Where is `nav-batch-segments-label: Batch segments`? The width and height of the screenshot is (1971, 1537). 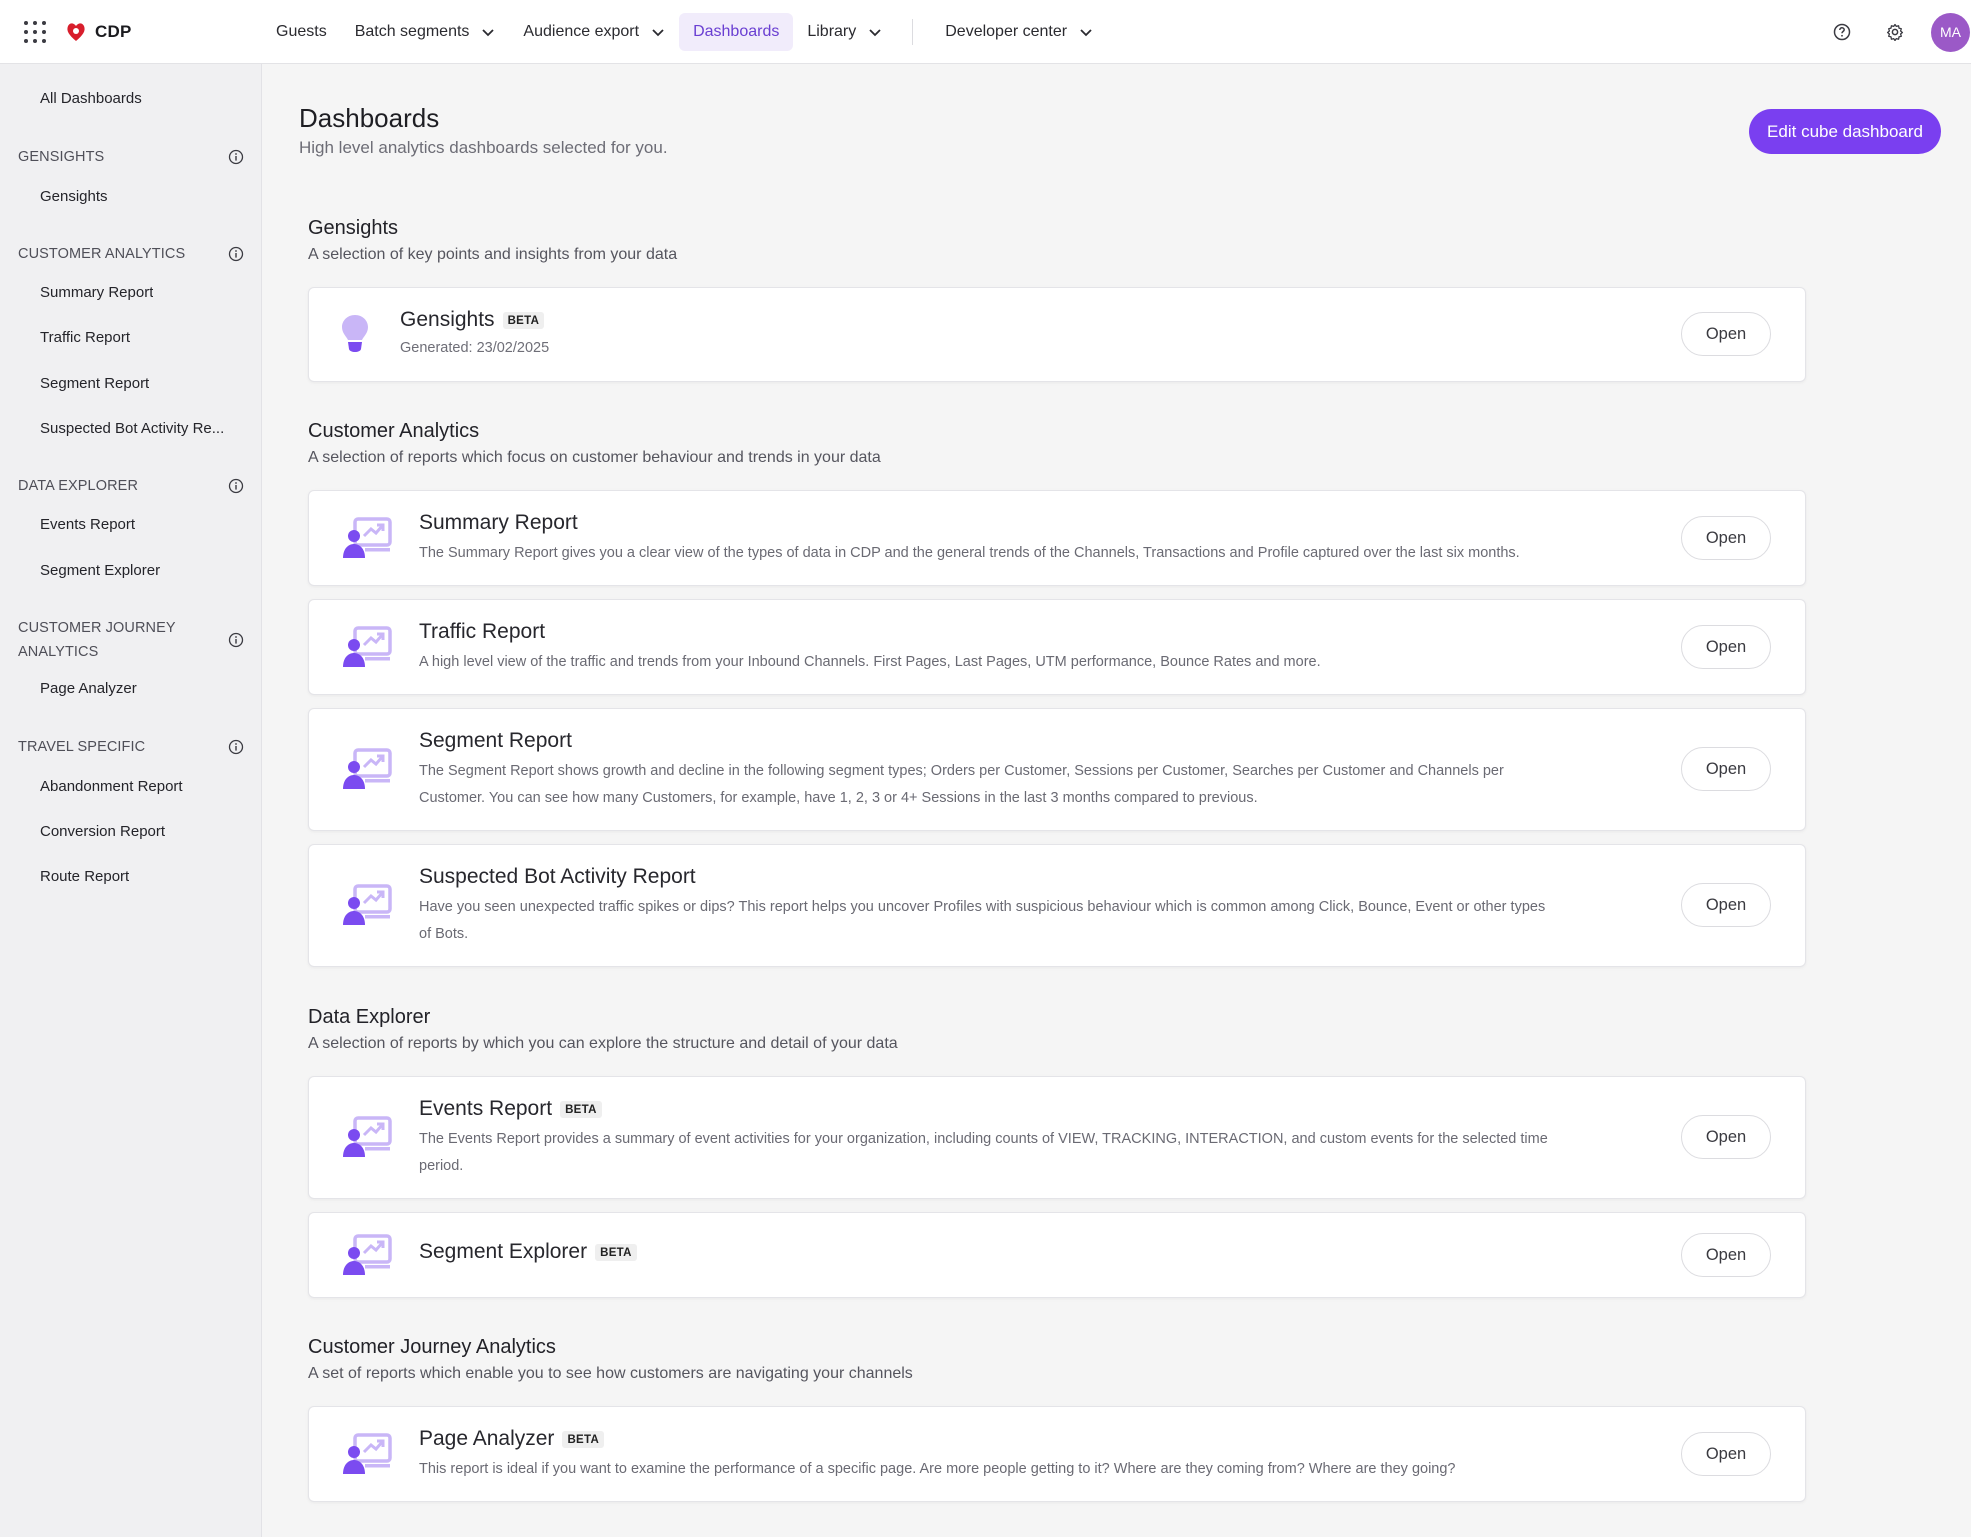 nav-batch-segments-label: Batch segments is located at coordinates (412, 31).